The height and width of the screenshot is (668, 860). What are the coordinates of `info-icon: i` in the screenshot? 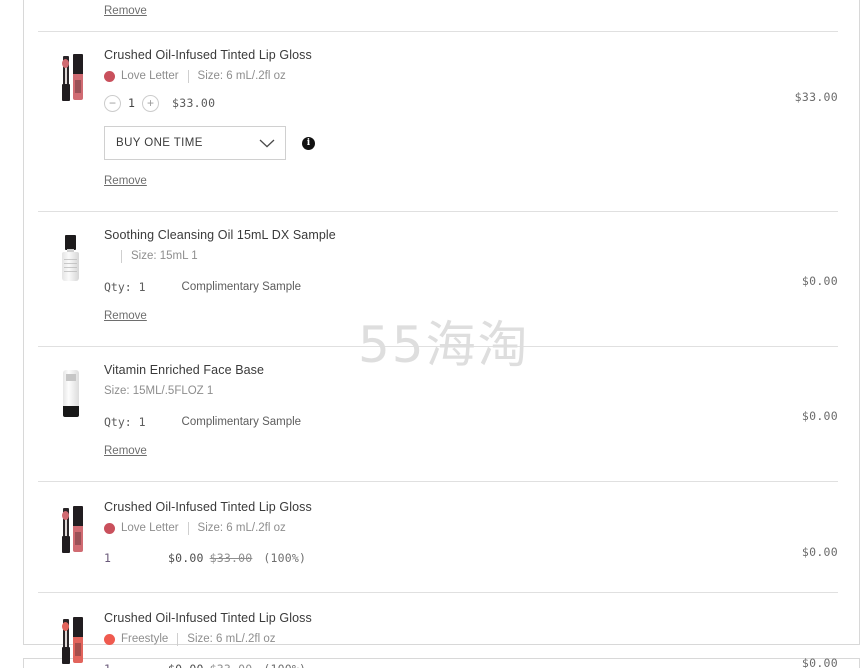 It's located at (308, 143).